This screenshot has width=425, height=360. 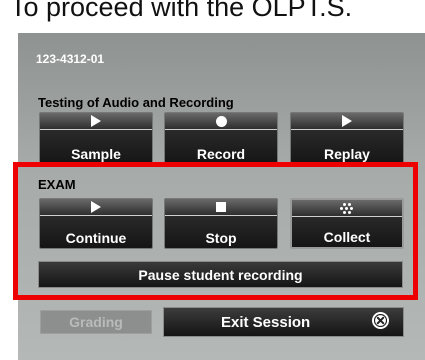 What do you see at coordinates (57, 184) in the screenshot?
I see `exam-section-title: EXAM` at bounding box center [57, 184].